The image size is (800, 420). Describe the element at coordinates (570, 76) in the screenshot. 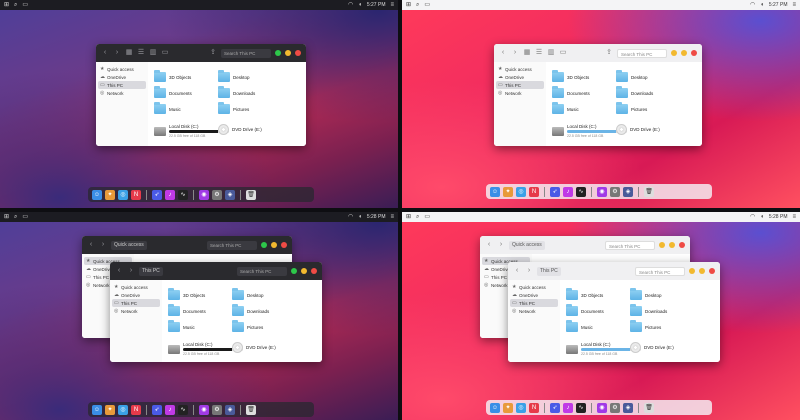

I see `folder-3d-objects: 3D Objects` at that location.